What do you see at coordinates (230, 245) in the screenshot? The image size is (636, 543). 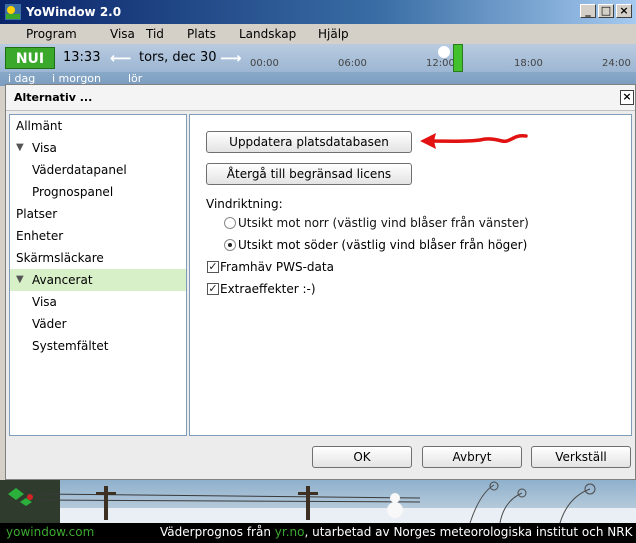 I see `radio-view-south` at bounding box center [230, 245].